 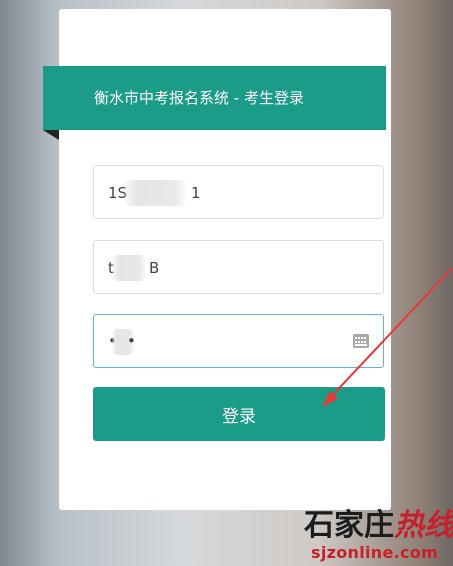 I want to click on arrow-head, so click(x=330, y=399).